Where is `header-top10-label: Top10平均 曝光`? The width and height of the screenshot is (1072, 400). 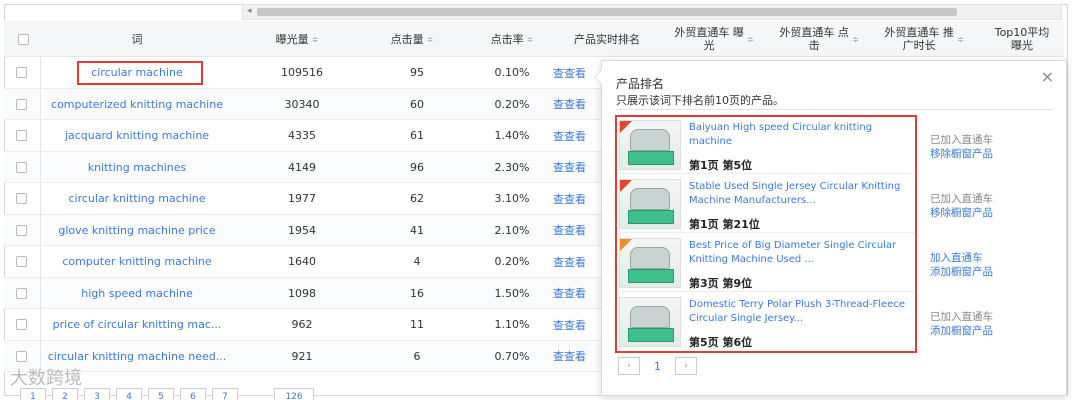 header-top10-label: Top10平均 曝光 is located at coordinates (1022, 39).